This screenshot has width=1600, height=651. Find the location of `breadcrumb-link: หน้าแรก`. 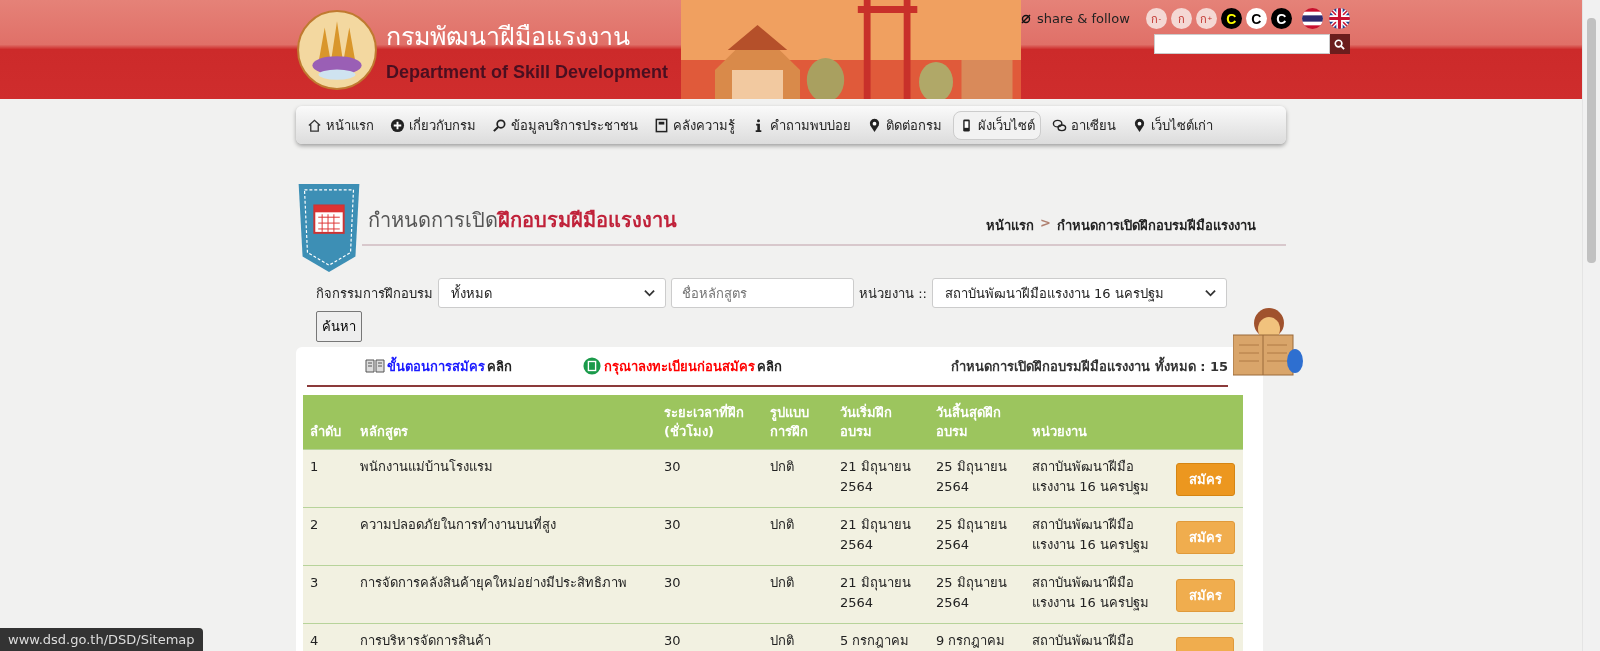

breadcrumb-link: หน้าแรก is located at coordinates (1010, 225).